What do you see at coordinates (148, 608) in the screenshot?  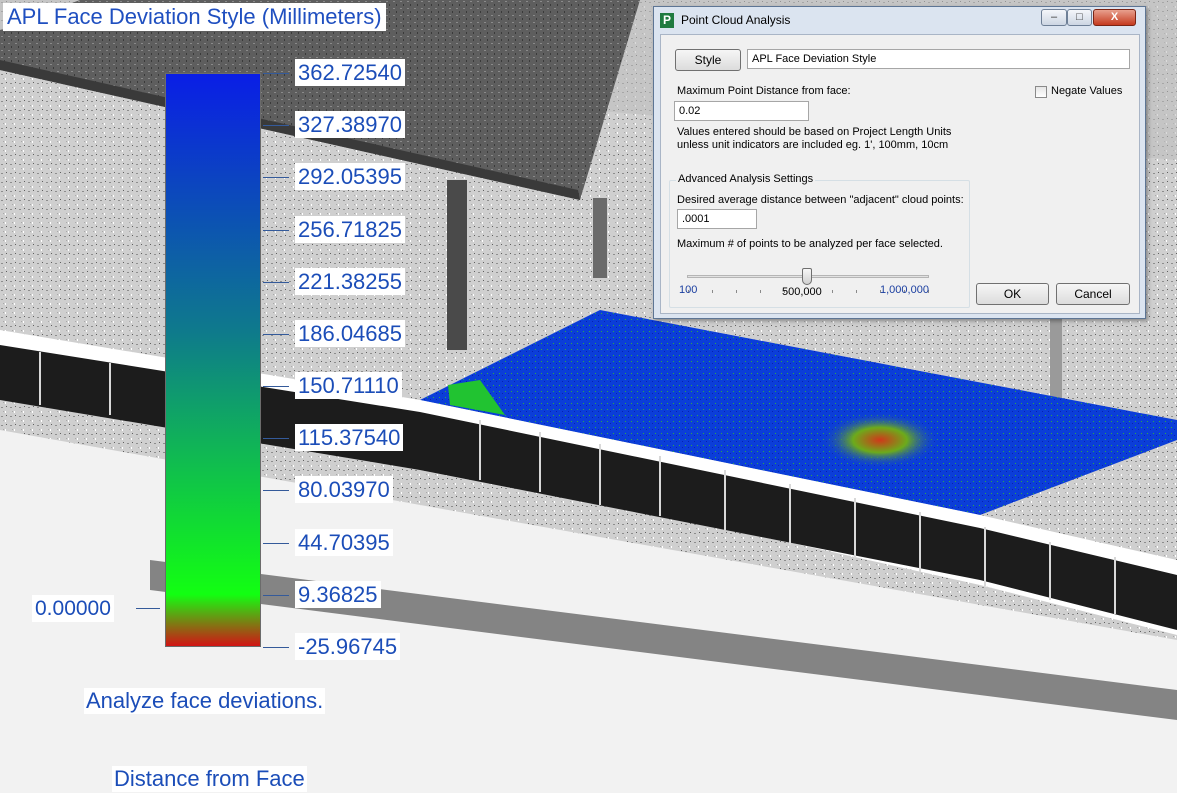 I see `zero-tick` at bounding box center [148, 608].